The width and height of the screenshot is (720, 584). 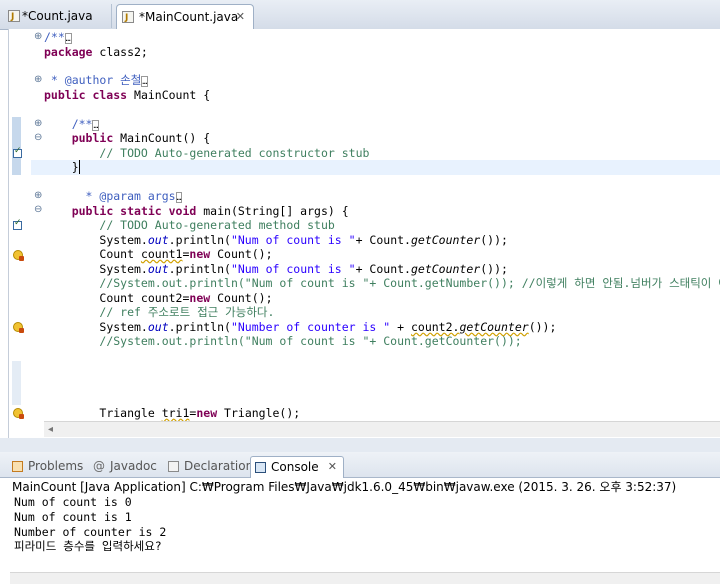 I want to click on scroll-left-icon: ◂, so click(x=50, y=429).